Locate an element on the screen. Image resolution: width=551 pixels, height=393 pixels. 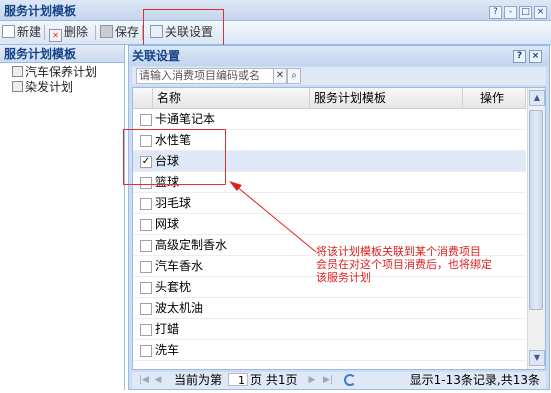
annotation-line: 将该计划模板关联到某个消费项目 is located at coordinates (398, 251).